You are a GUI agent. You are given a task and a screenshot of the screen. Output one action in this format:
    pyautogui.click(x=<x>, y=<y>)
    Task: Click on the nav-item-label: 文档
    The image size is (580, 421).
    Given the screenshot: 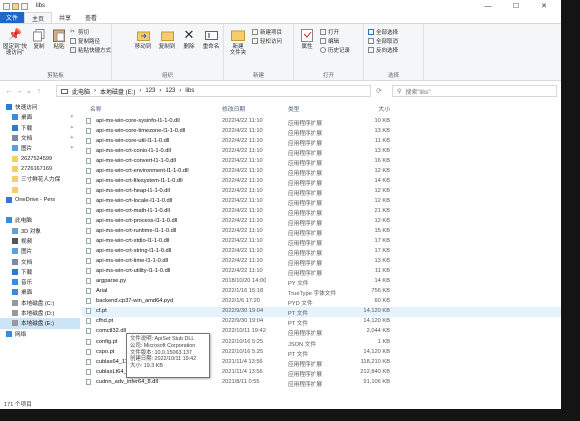 What is the action you would take?
    pyautogui.click(x=27, y=139)
    